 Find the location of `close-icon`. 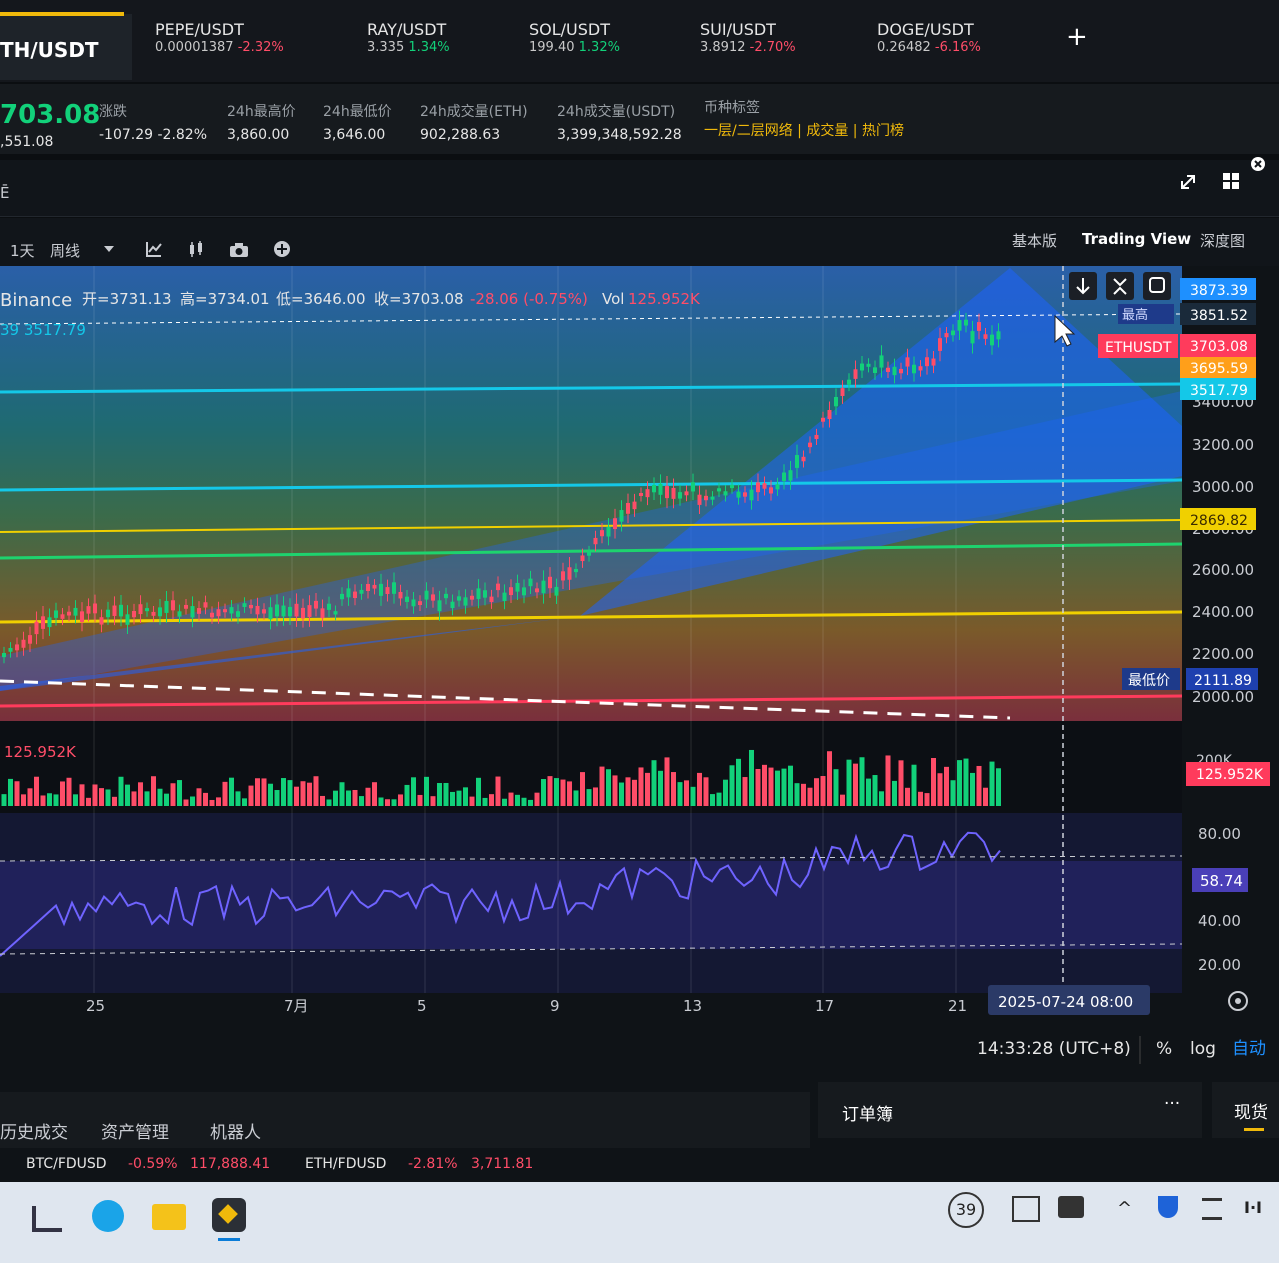

close-icon is located at coordinates (1258, 164).